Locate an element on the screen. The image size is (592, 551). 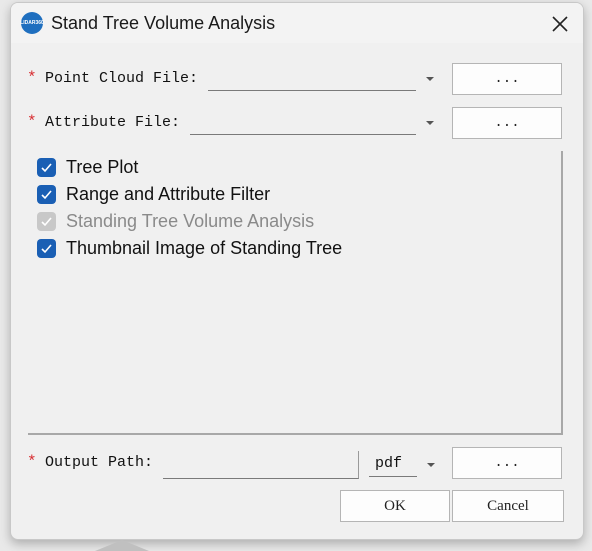
attribute-file-label: Attribute File: is located at coordinates (113, 122).